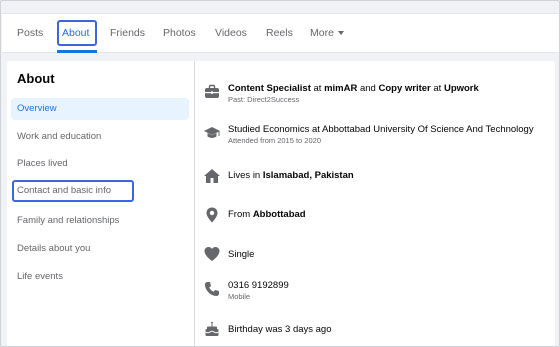 The height and width of the screenshot is (347, 560). Describe the element at coordinates (340, 88) in the screenshot. I see `work-company-link: mimAR` at that location.